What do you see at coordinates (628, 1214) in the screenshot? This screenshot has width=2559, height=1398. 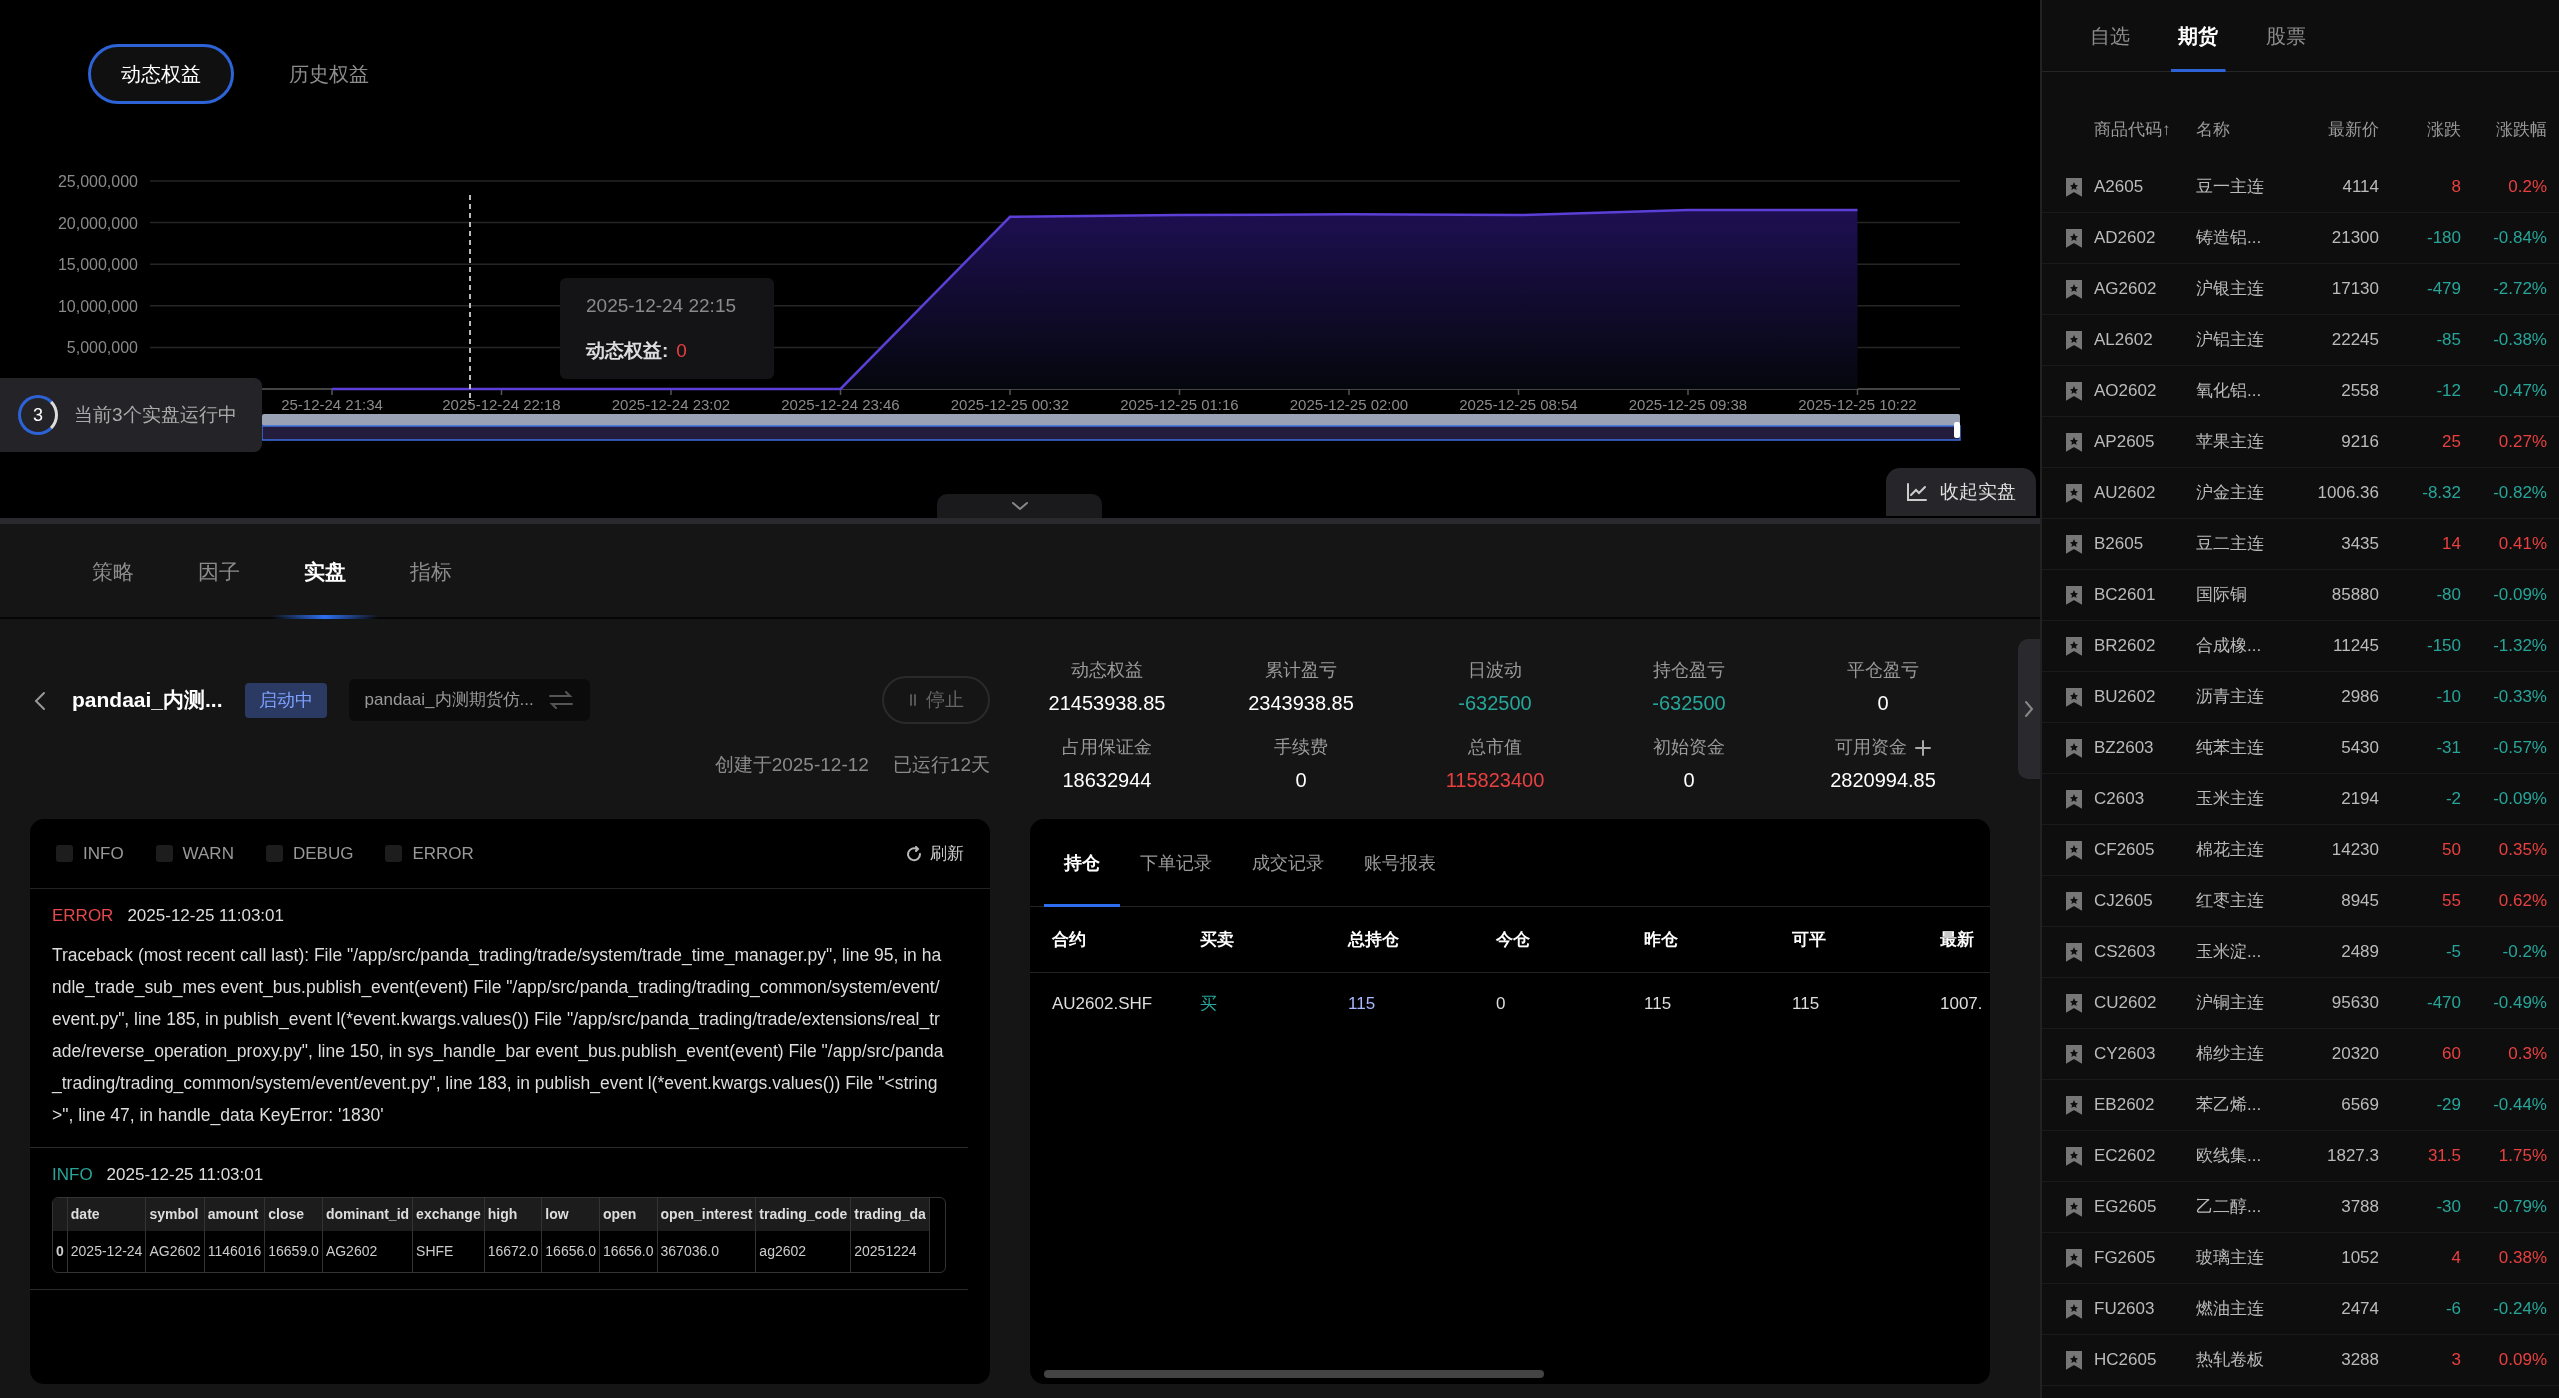 I see `column-header: open` at bounding box center [628, 1214].